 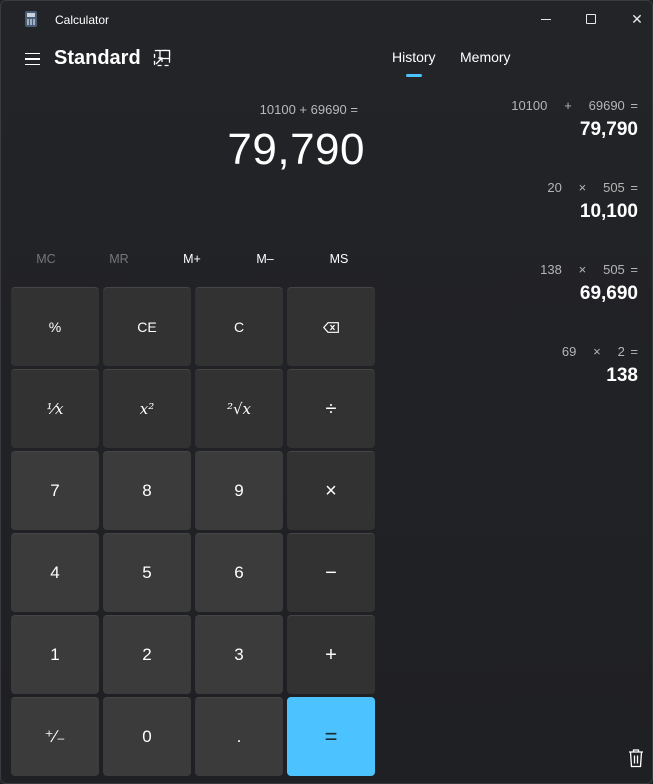 I want to click on digit-9-button: 9, so click(x=239, y=490).